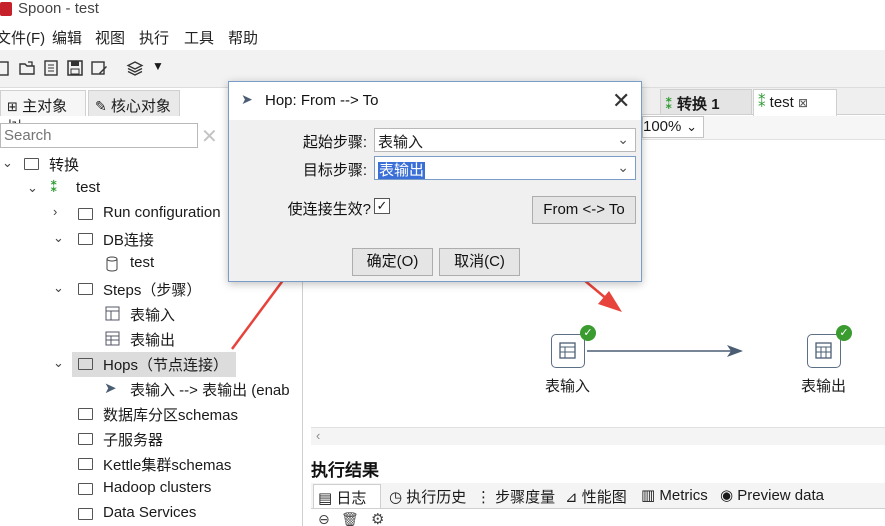 The width and height of the screenshot is (885, 526). Describe the element at coordinates (392, 262) in the screenshot. I see `ok-button: 确定(O)` at that location.